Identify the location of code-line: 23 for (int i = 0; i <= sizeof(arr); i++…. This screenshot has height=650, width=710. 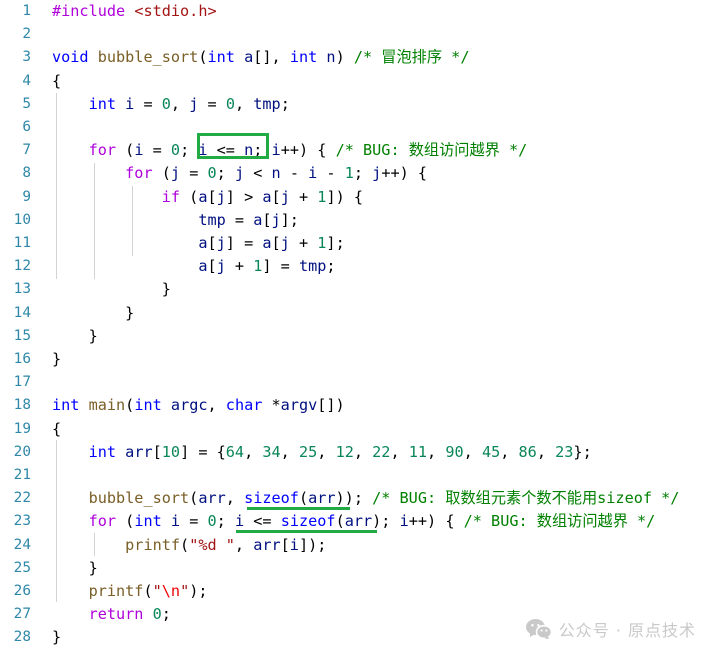
(355, 521).